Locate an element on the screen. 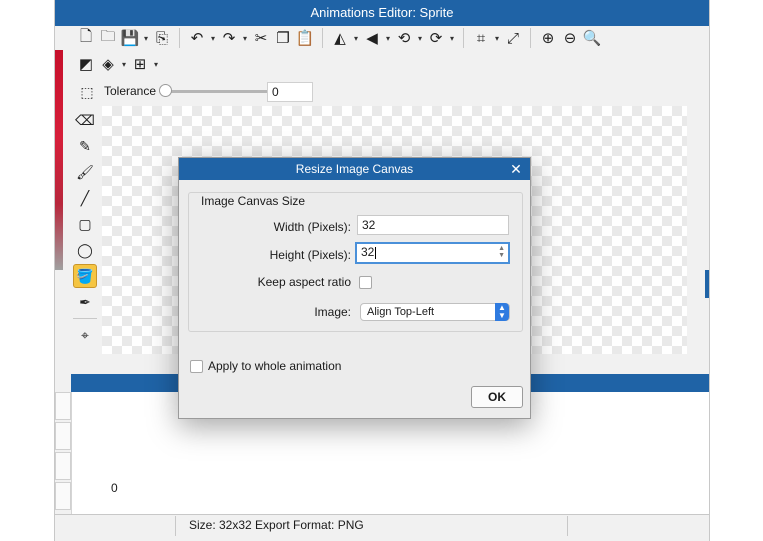 The image size is (763, 541). brush-icon: 🖌 is located at coordinates (85, 172).